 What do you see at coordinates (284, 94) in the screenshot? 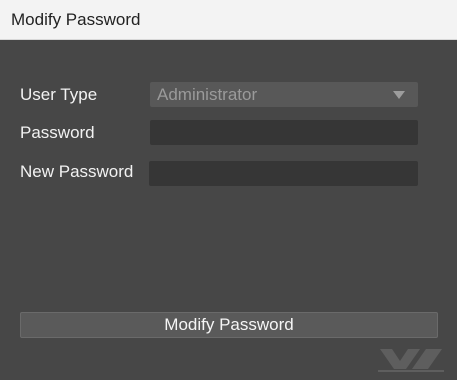
I see `user-type-select: Administrator` at bounding box center [284, 94].